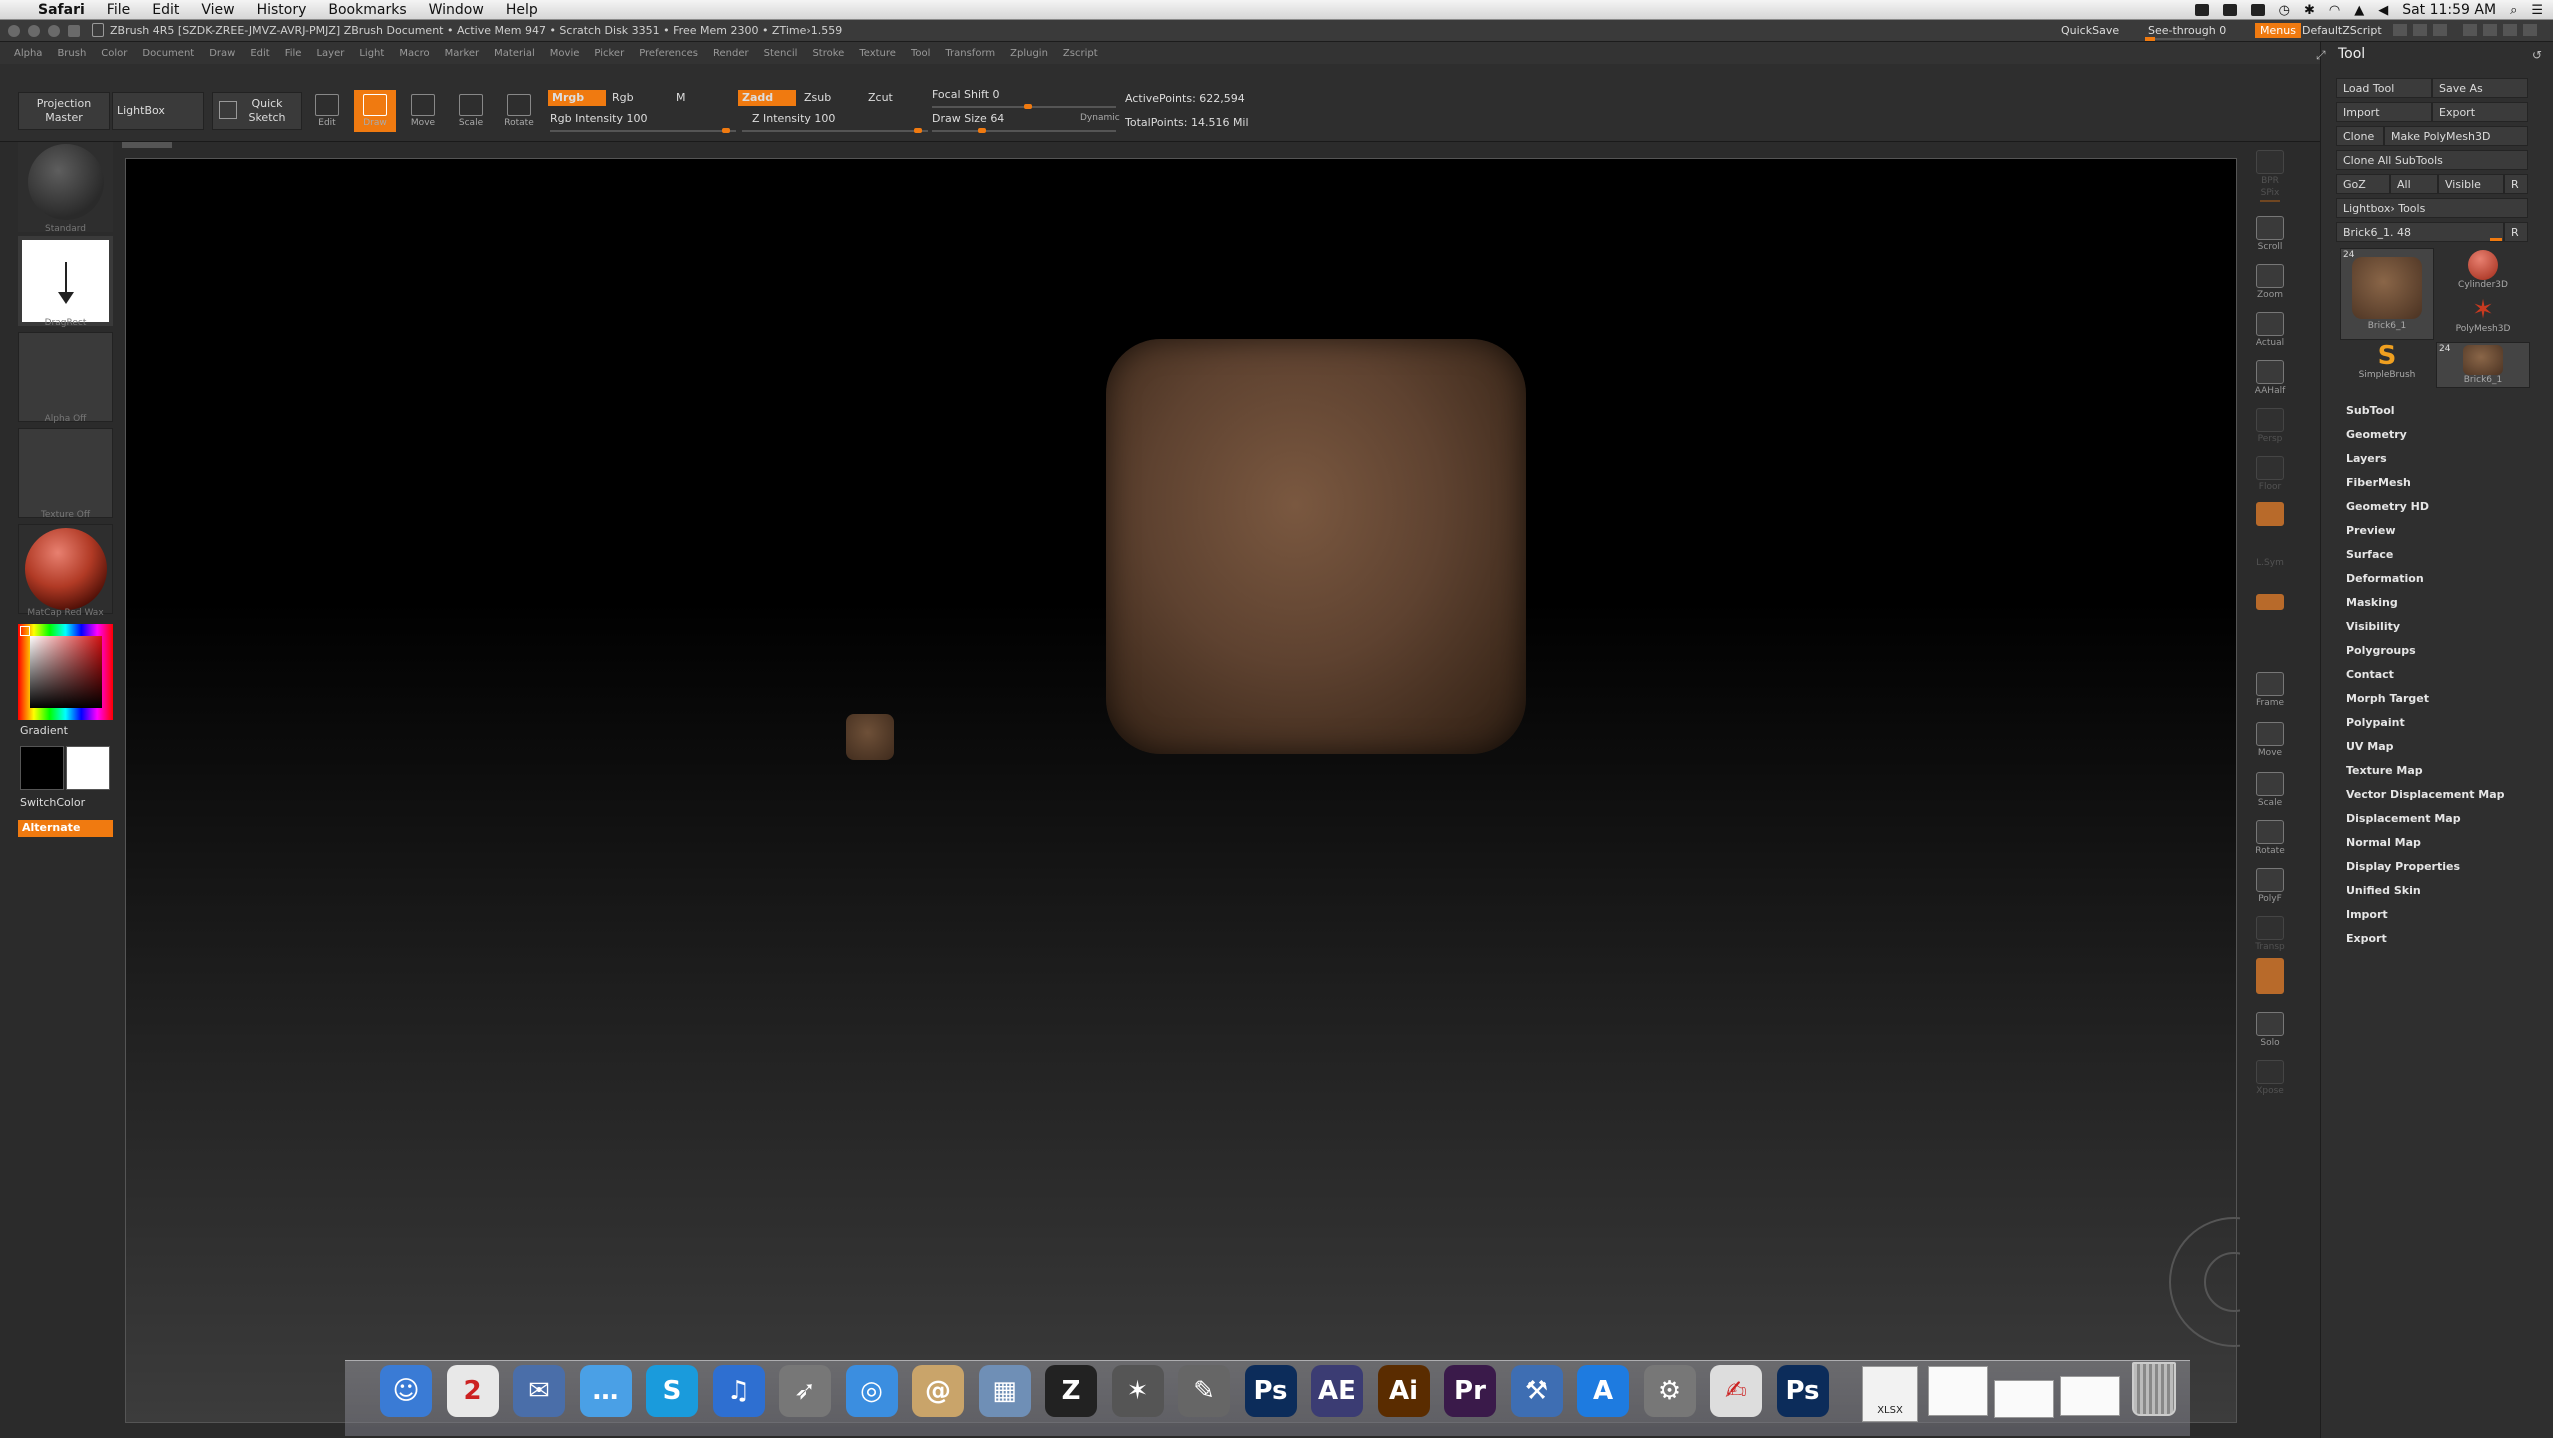 This screenshot has width=2553, height=1438. What do you see at coordinates (817, 97) in the screenshot?
I see `zsub-button: Zsub` at bounding box center [817, 97].